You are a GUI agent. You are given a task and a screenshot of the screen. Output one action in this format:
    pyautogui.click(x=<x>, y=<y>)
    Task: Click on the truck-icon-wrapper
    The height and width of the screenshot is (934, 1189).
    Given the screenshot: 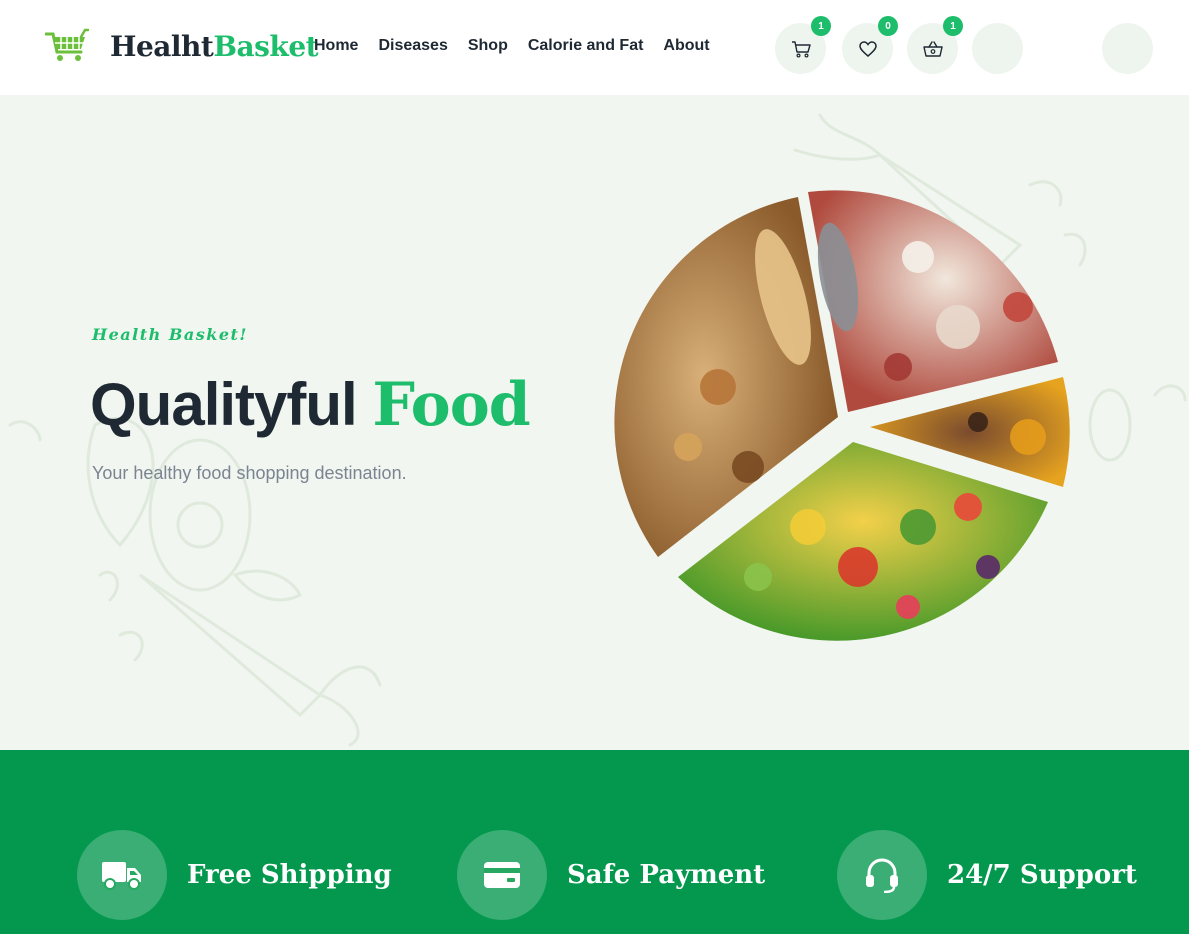 What is the action you would take?
    pyautogui.click(x=122, y=875)
    